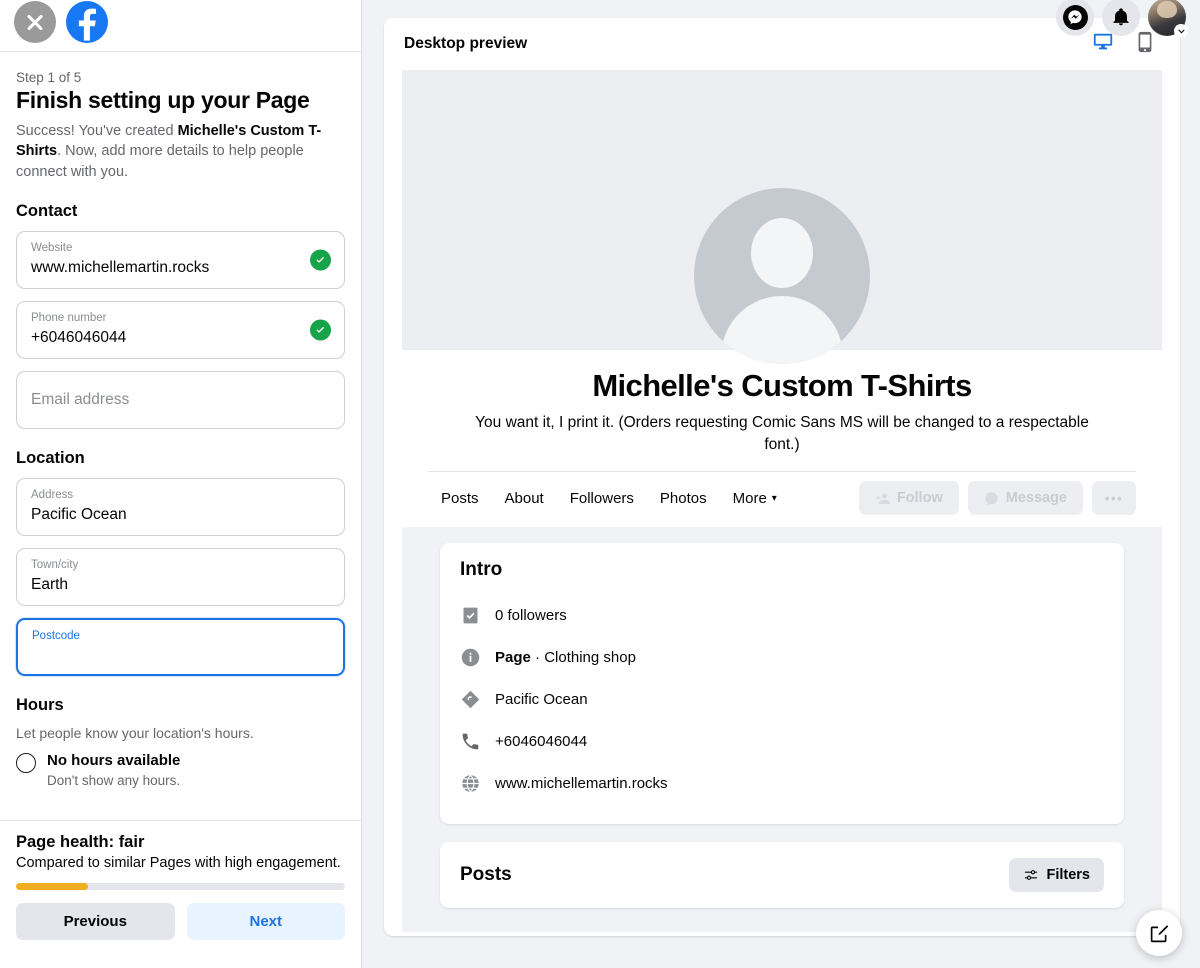  What do you see at coordinates (114, 761) in the screenshot?
I see `no-hours-label: No hours available` at bounding box center [114, 761].